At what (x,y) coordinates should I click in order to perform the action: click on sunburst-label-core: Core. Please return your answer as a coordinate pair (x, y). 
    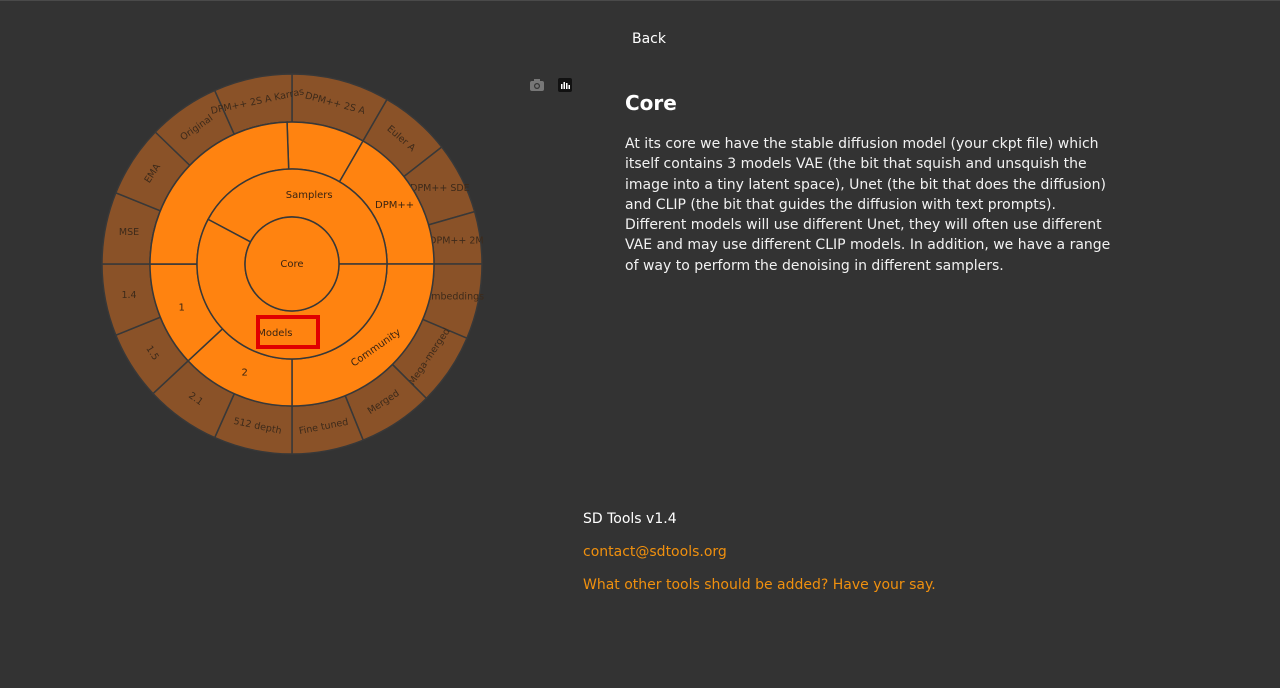
    Looking at the image, I should click on (291, 264).